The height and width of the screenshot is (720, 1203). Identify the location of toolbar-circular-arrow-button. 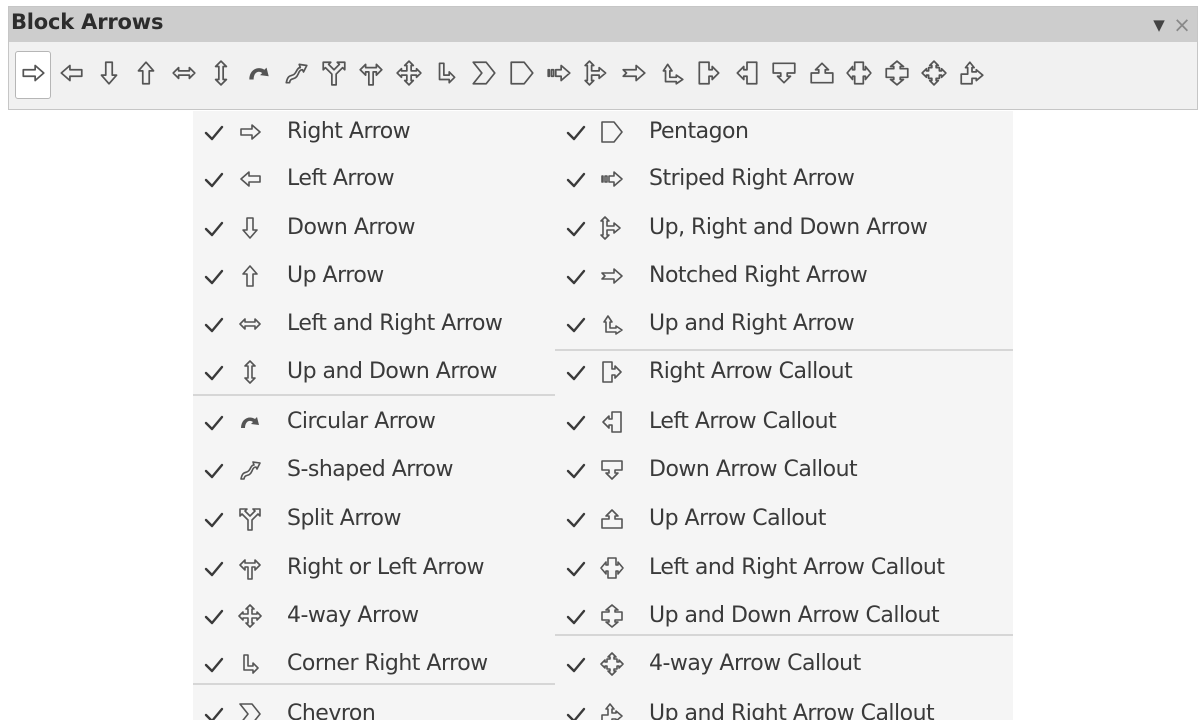
(259, 75).